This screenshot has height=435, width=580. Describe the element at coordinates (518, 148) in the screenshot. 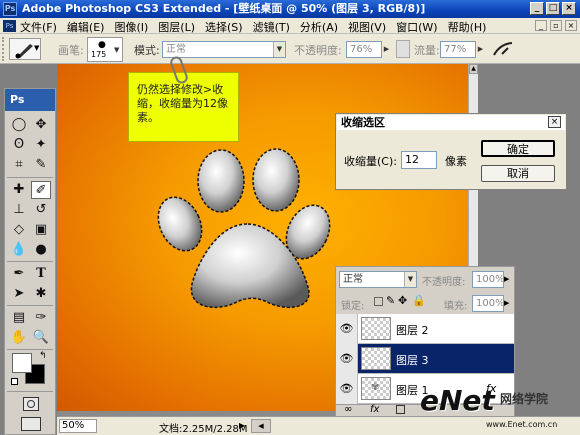

I see `ok-button: 确定` at that location.